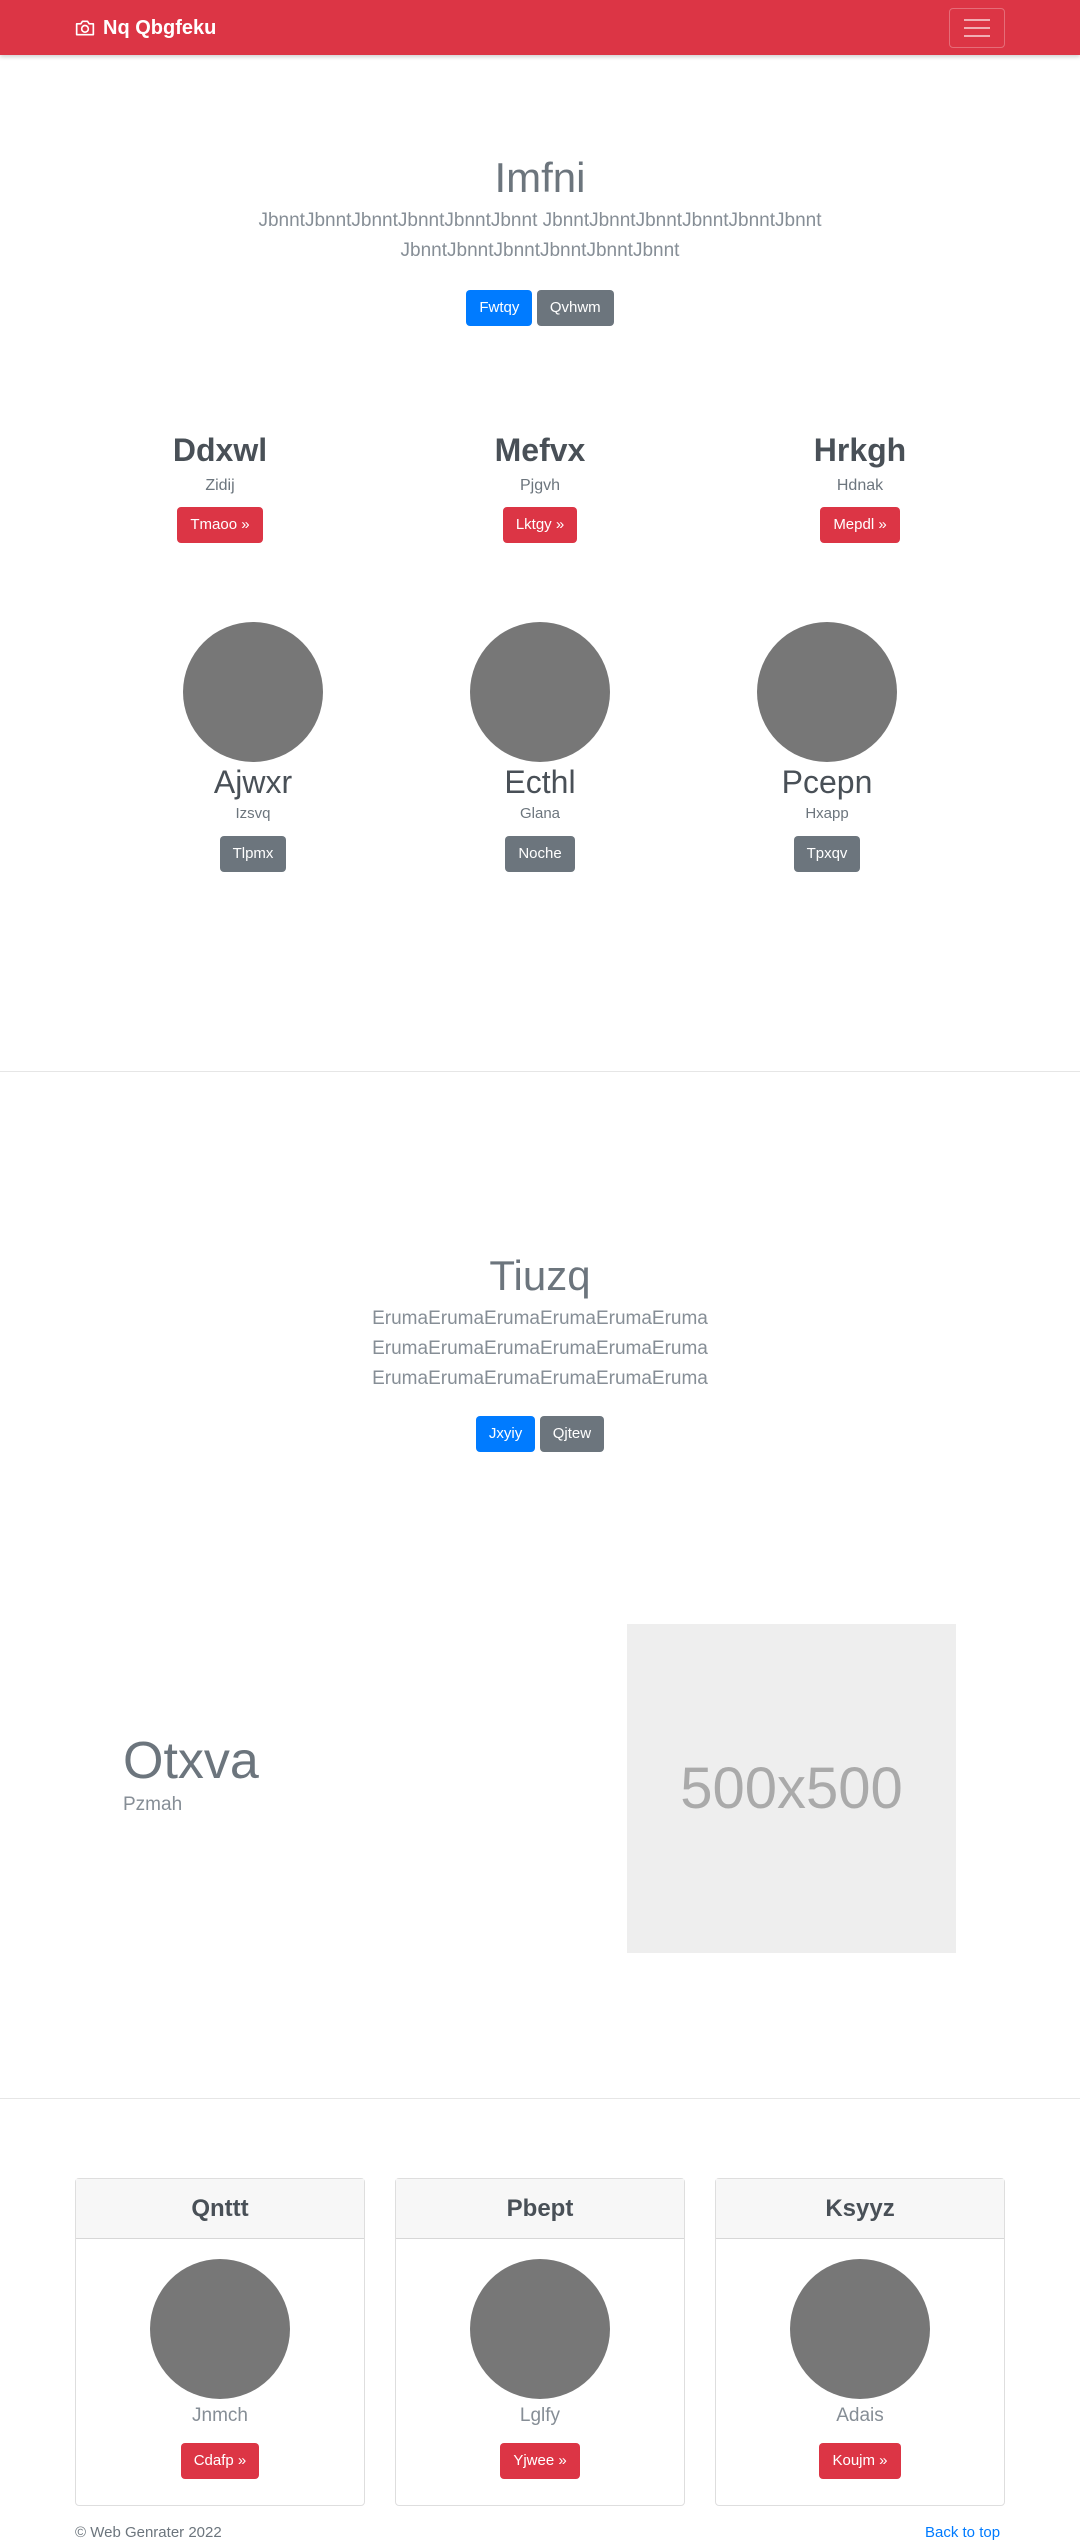  What do you see at coordinates (860, 2461) in the screenshot?
I see `card-button: Koujm »` at bounding box center [860, 2461].